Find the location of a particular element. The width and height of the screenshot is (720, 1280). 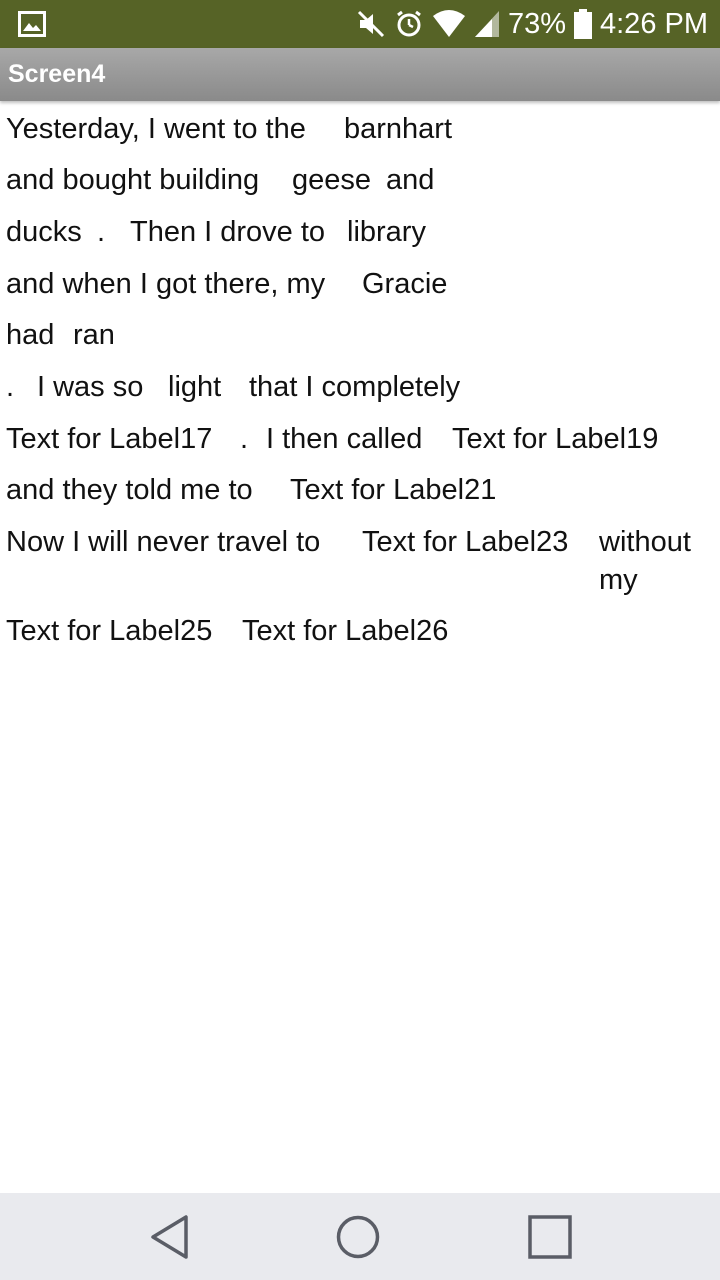

story-line: Yesterday, I went to the barnhart is located at coordinates (360, 135).